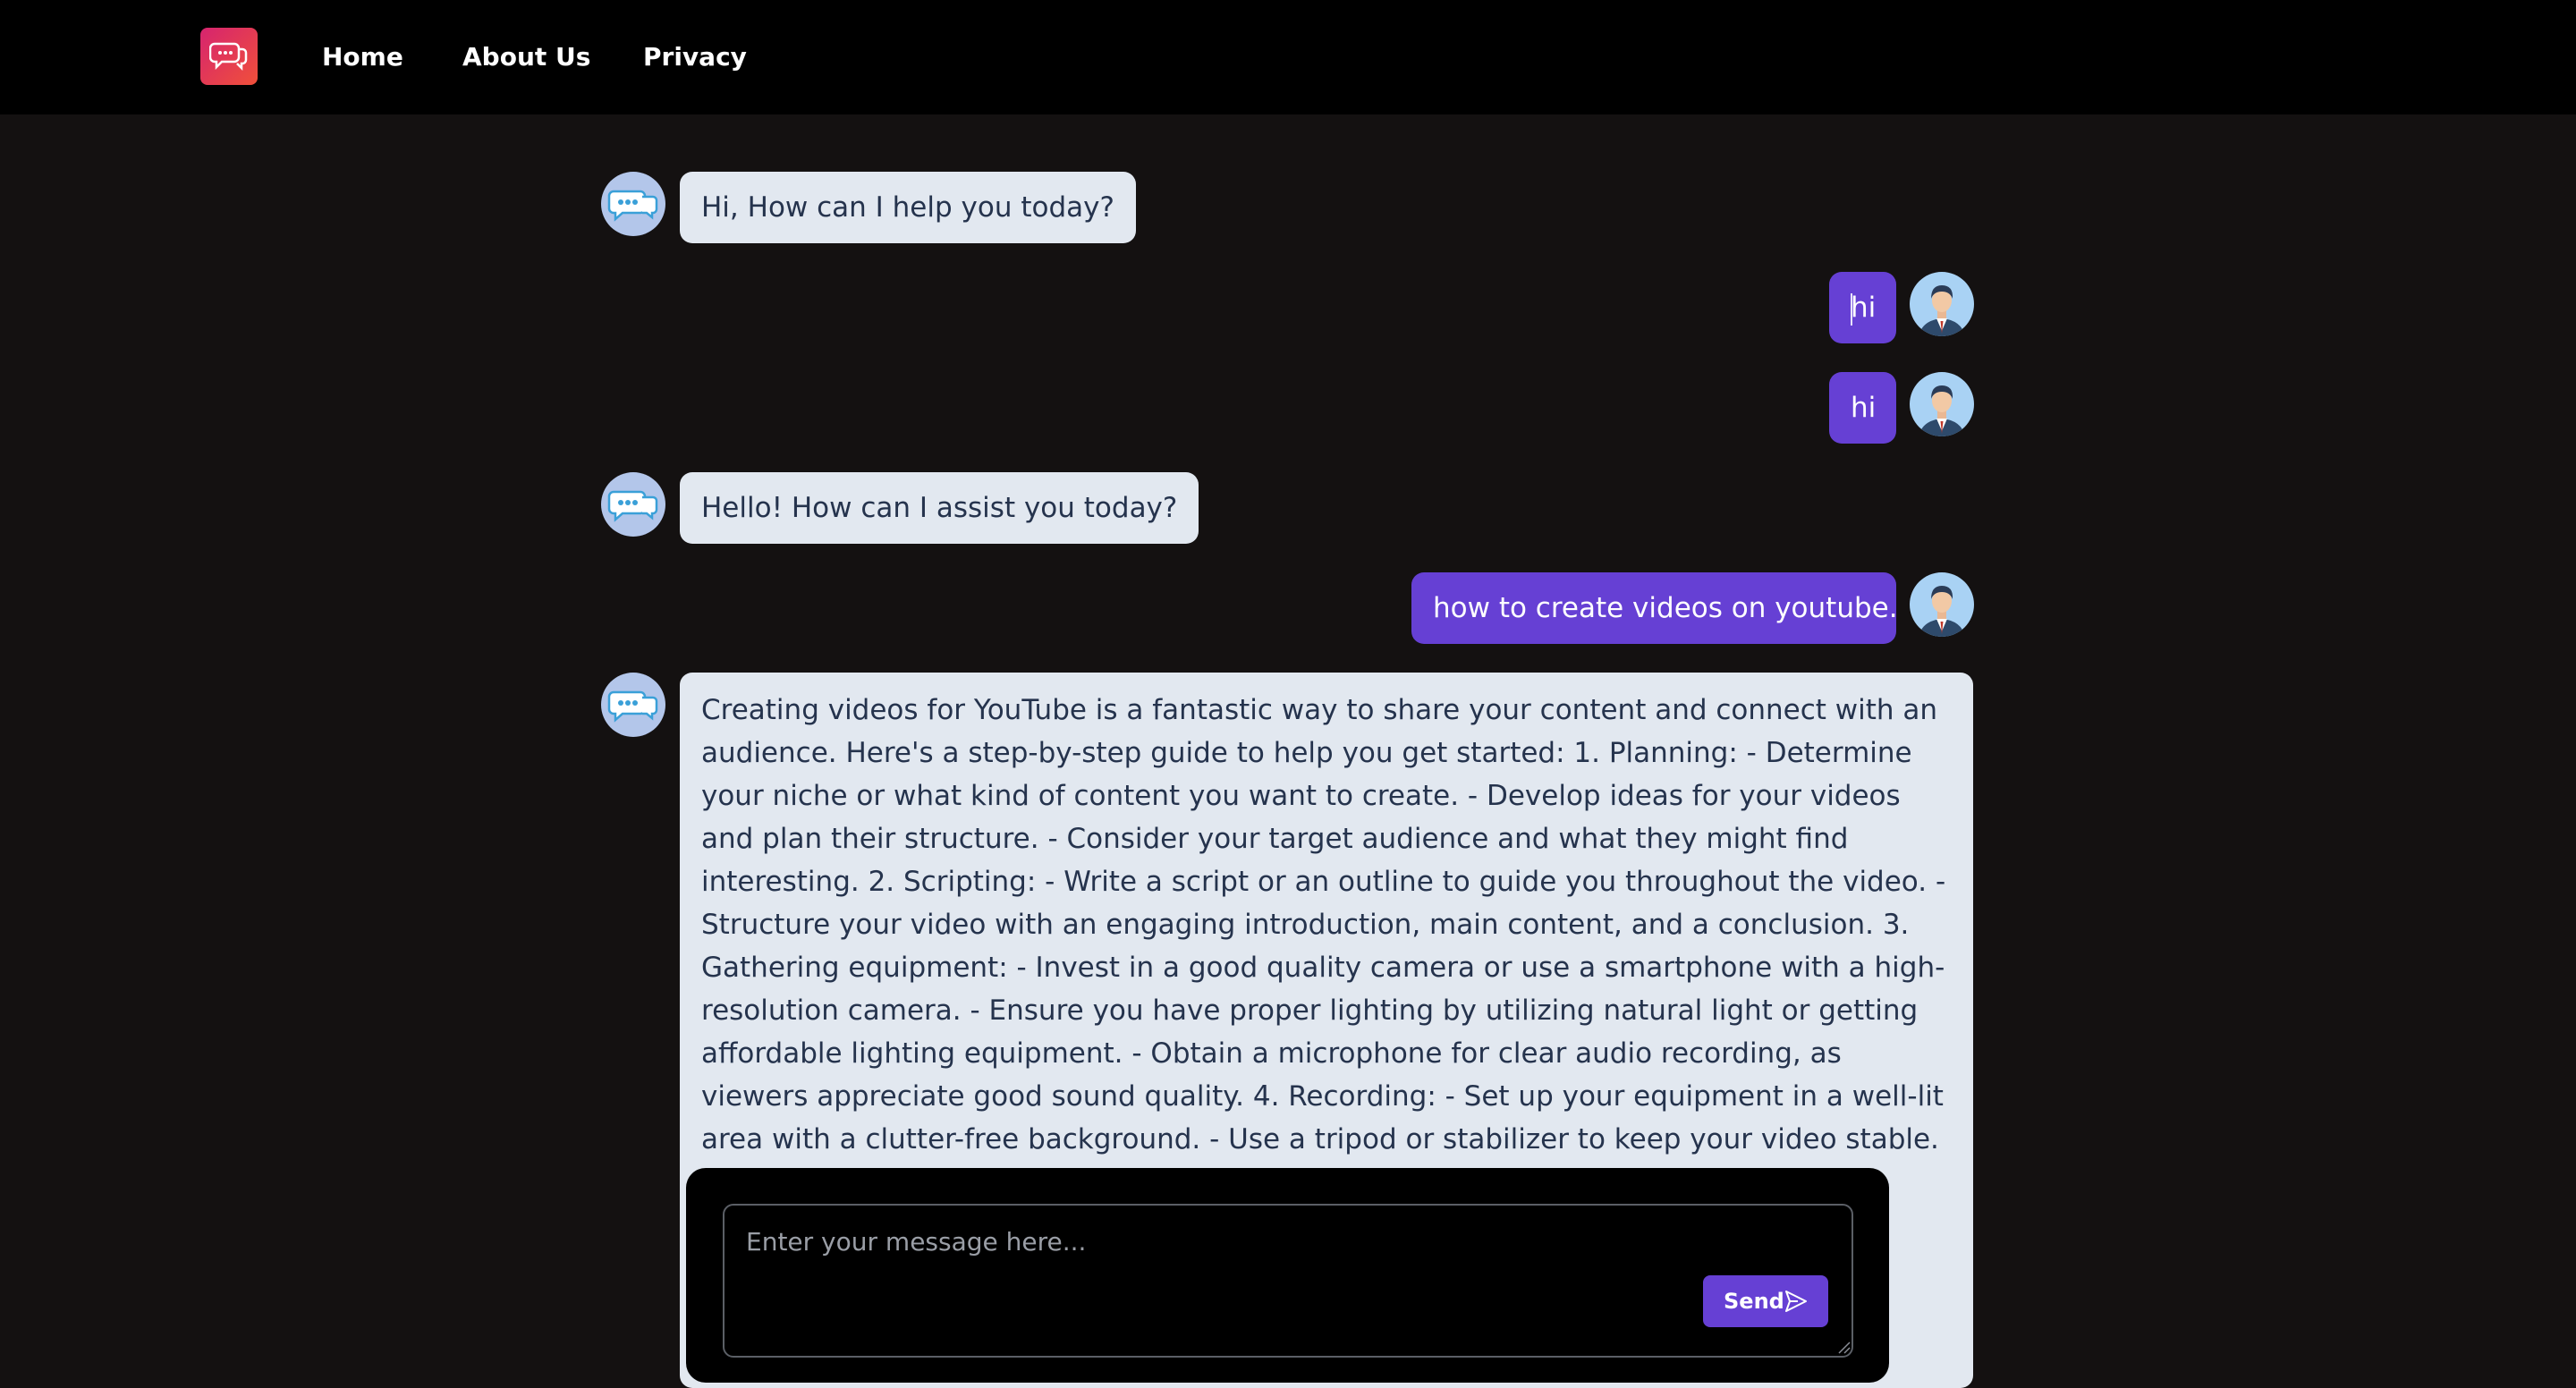 This screenshot has height=1388, width=2576. Describe the element at coordinates (1754, 1302) in the screenshot. I see `send-button-label: Send` at that location.